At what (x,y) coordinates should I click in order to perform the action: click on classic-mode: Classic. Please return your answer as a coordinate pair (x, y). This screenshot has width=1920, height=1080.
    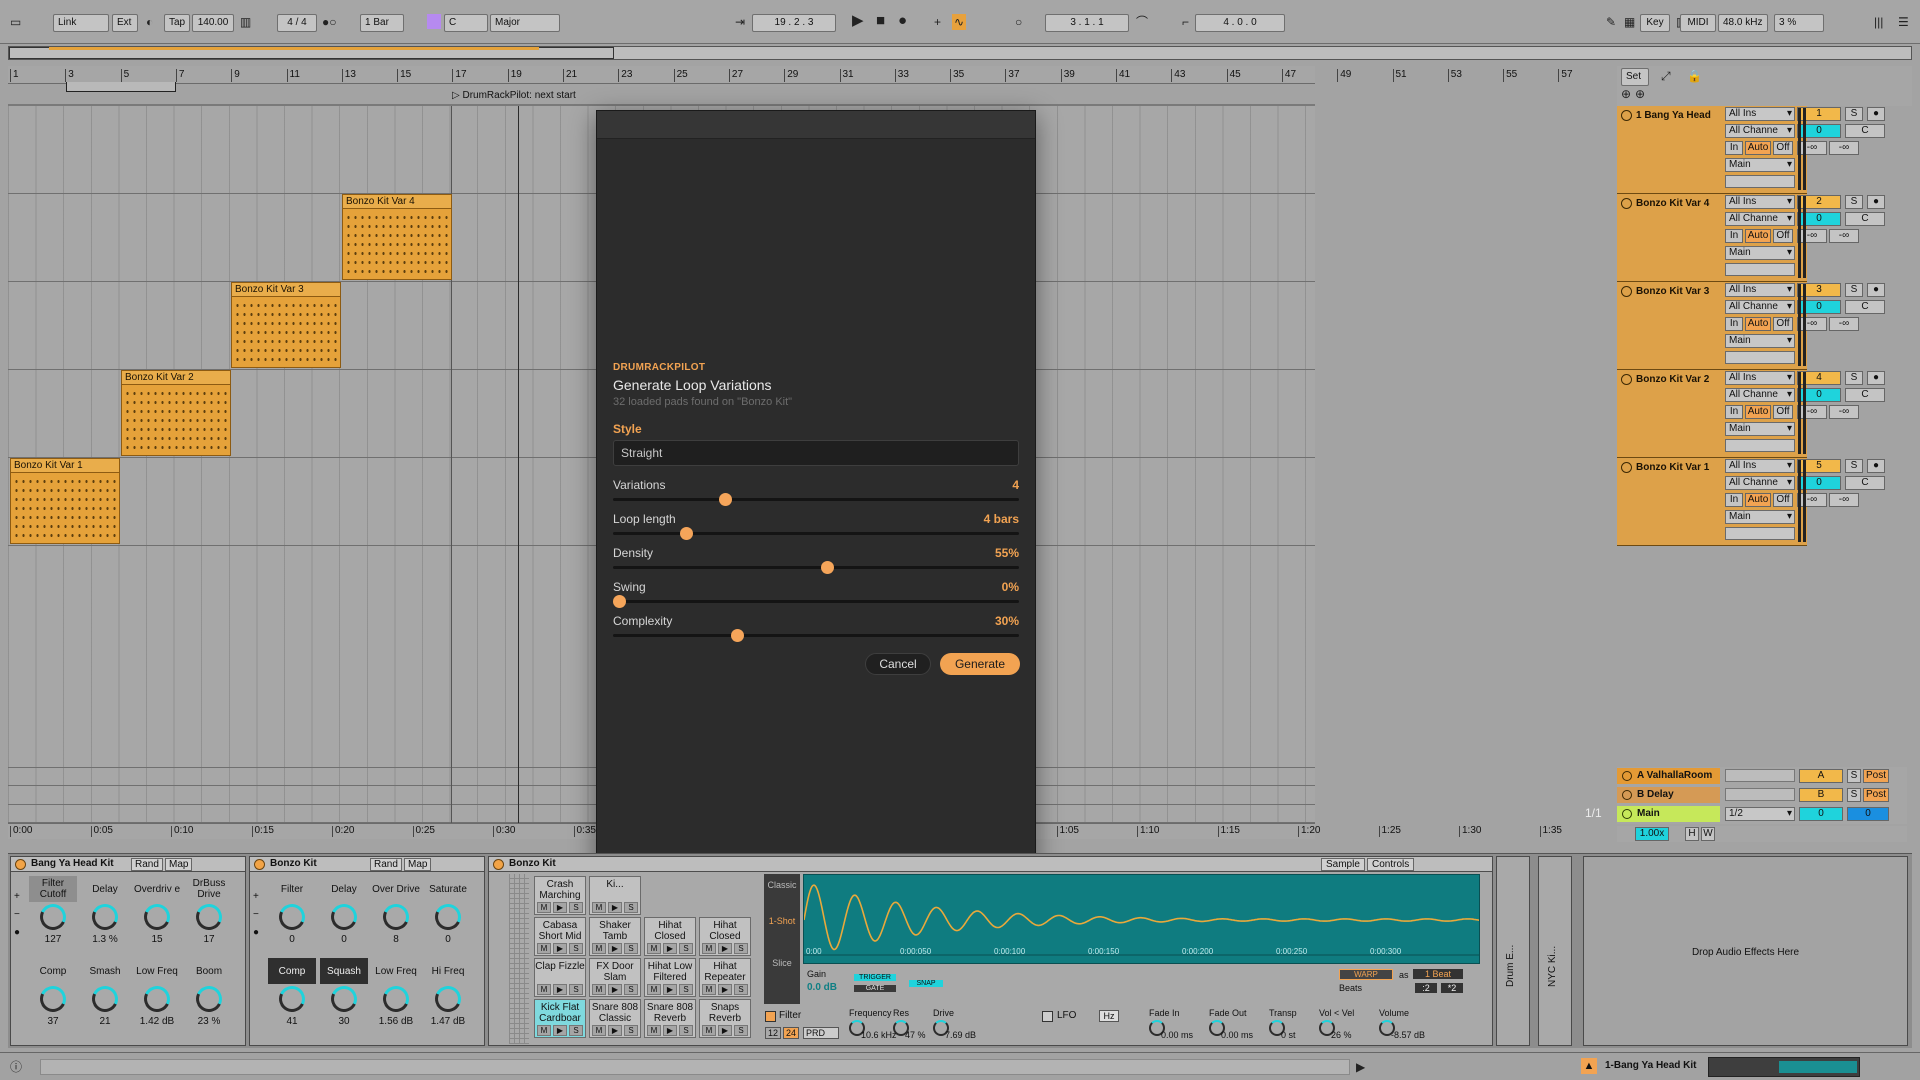
    Looking at the image, I should click on (782, 885).